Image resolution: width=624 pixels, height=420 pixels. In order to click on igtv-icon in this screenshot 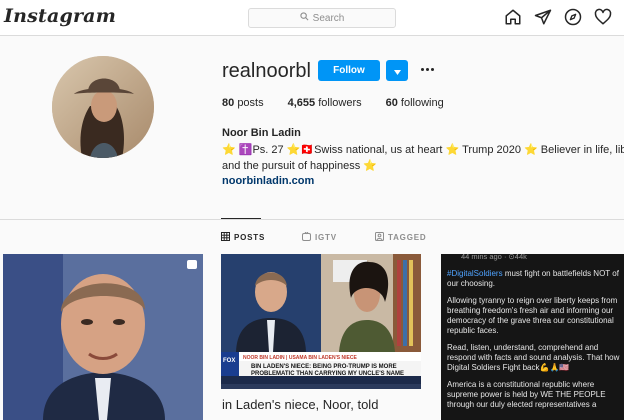, I will do `click(306, 237)`.